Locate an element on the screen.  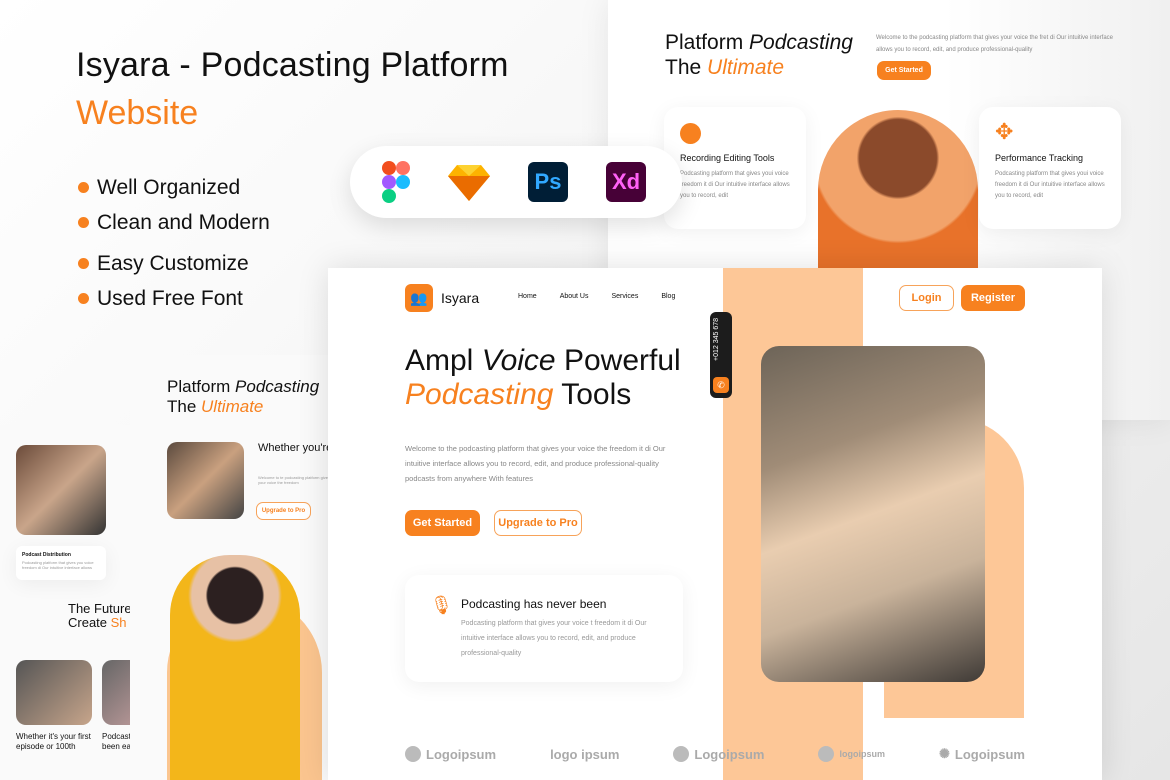
feature-item: Easy Customize is located at coordinates (174, 263).